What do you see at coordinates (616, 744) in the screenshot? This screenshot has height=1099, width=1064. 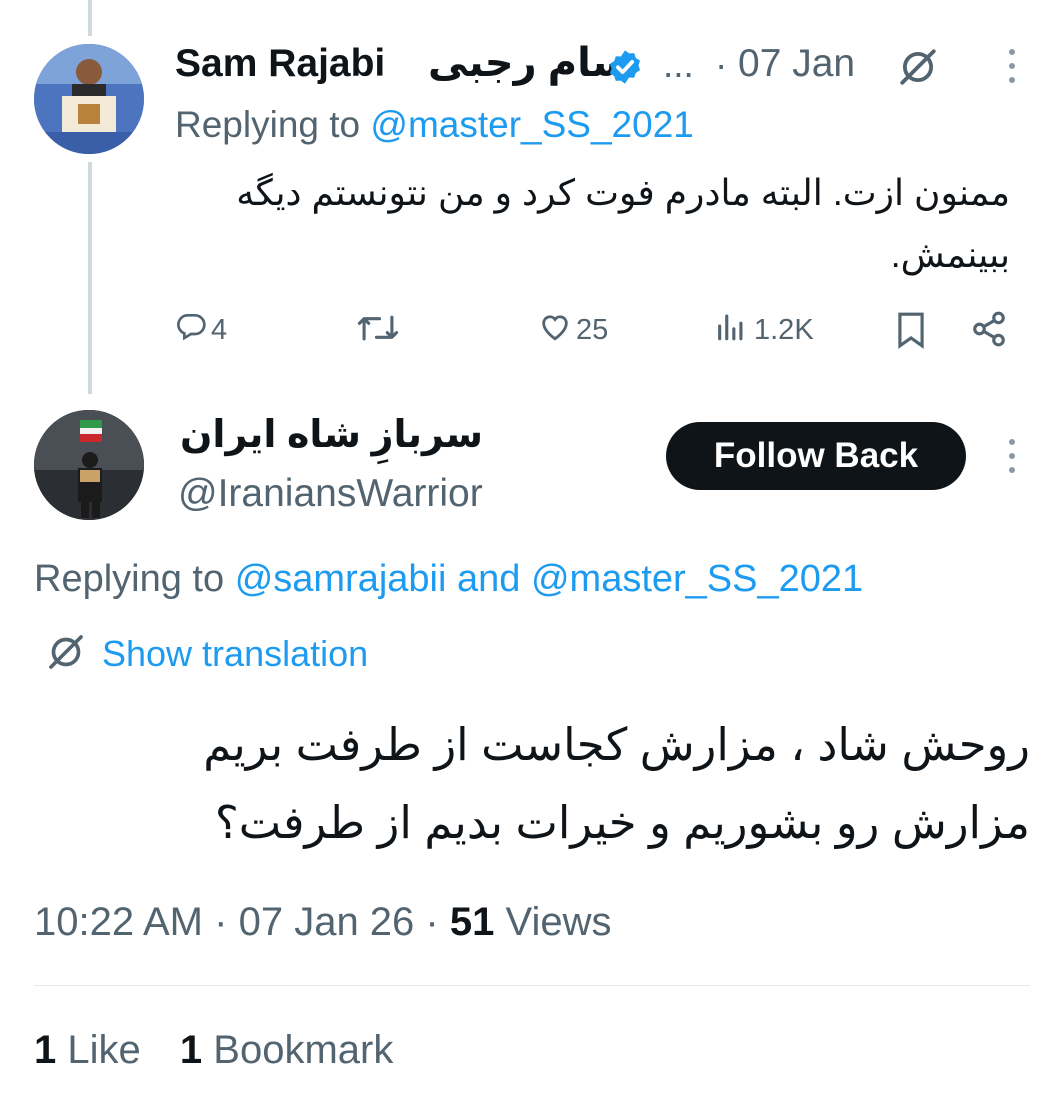 I see `main-tweet-text-line1: روحش شاد ، مزارش کجاست از طرفت بریم` at bounding box center [616, 744].